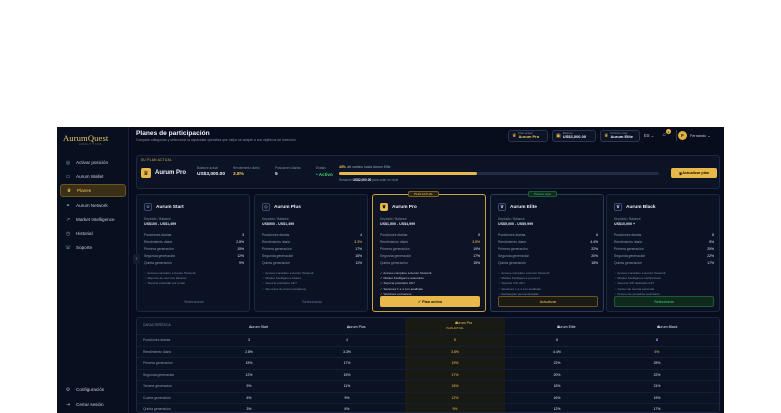 Image resolution: width=781 pixels, height=413 pixels. I want to click on row-label: Primera generación, so click(158, 363).